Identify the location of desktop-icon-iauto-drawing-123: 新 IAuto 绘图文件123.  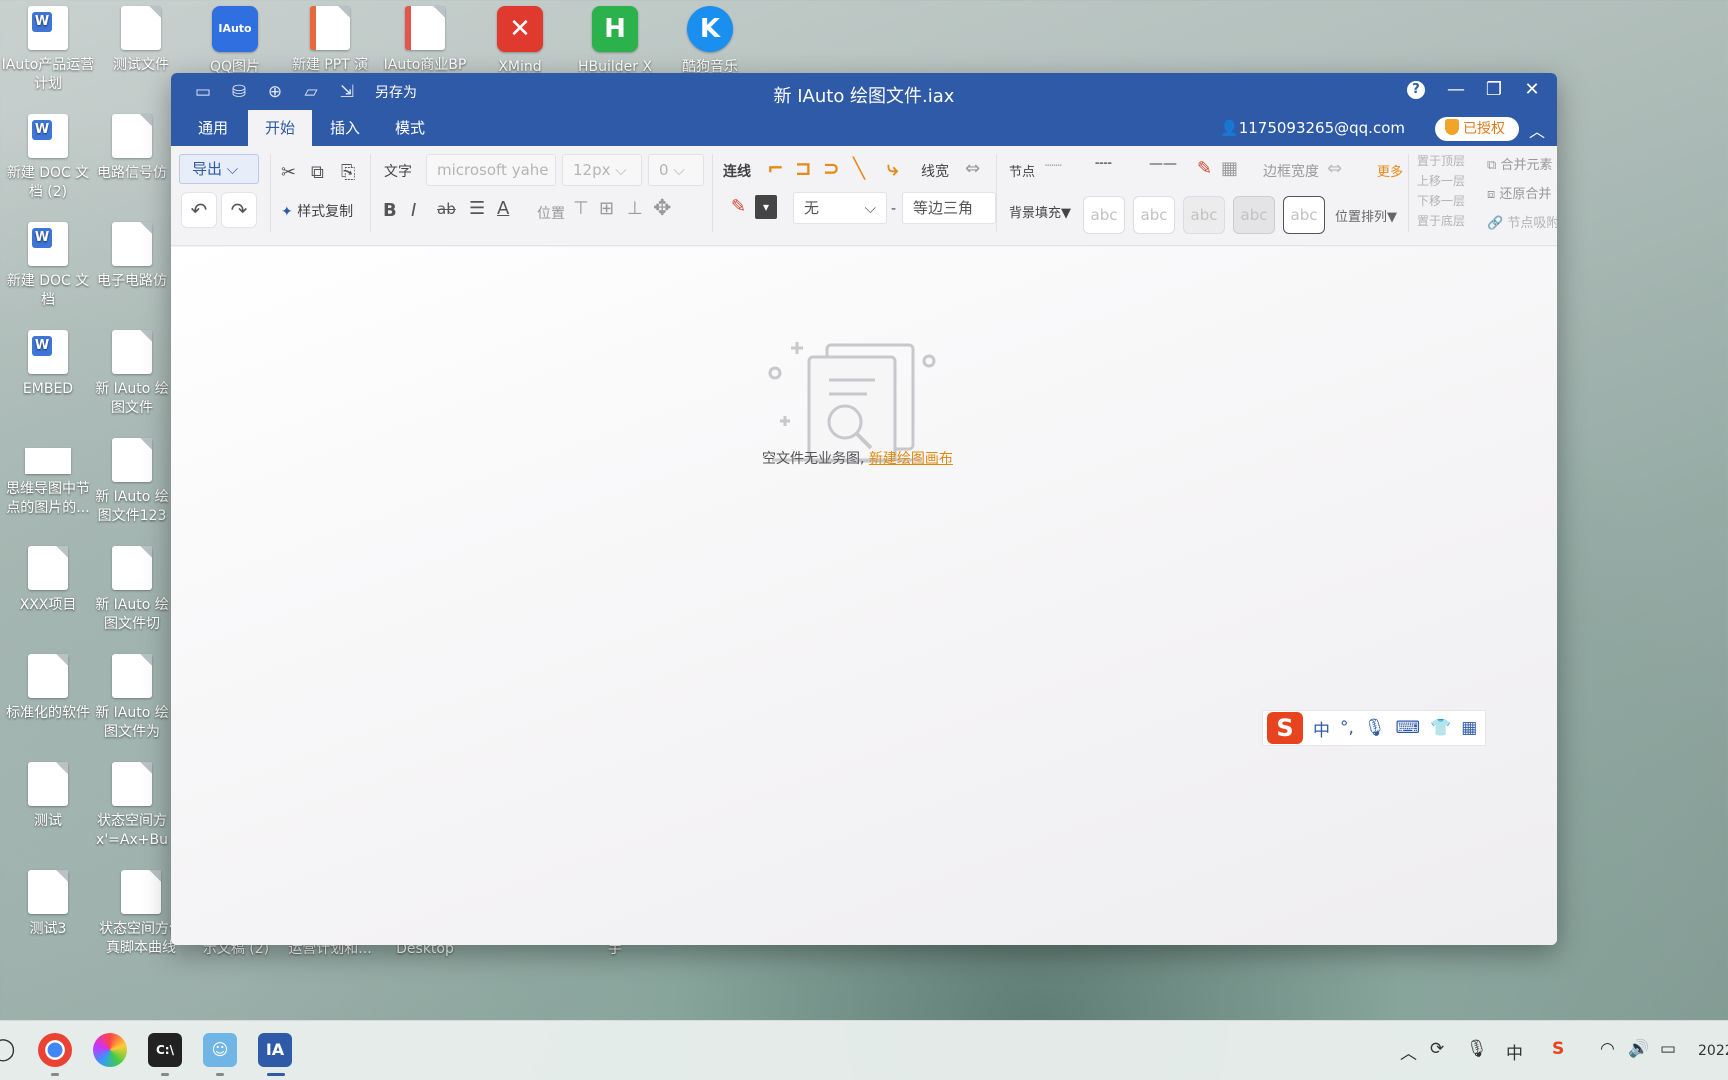
(132, 479).